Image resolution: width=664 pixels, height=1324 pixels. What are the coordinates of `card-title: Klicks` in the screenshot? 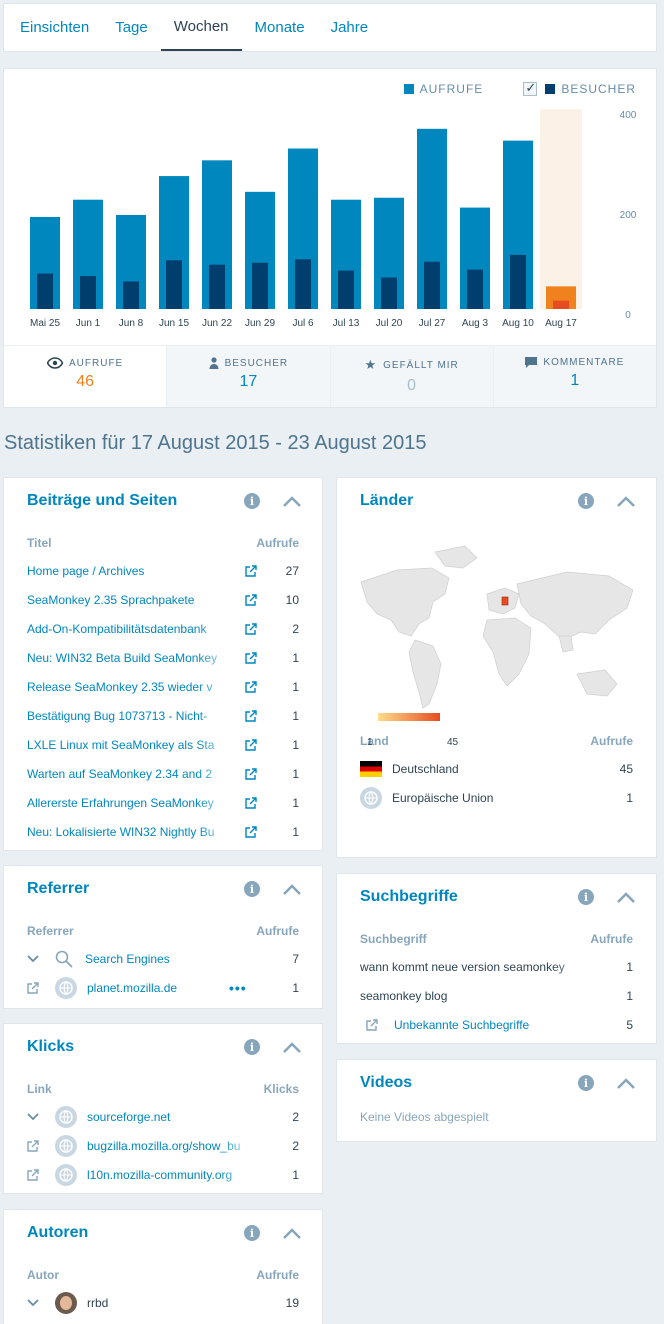 It's located at (135, 1047).